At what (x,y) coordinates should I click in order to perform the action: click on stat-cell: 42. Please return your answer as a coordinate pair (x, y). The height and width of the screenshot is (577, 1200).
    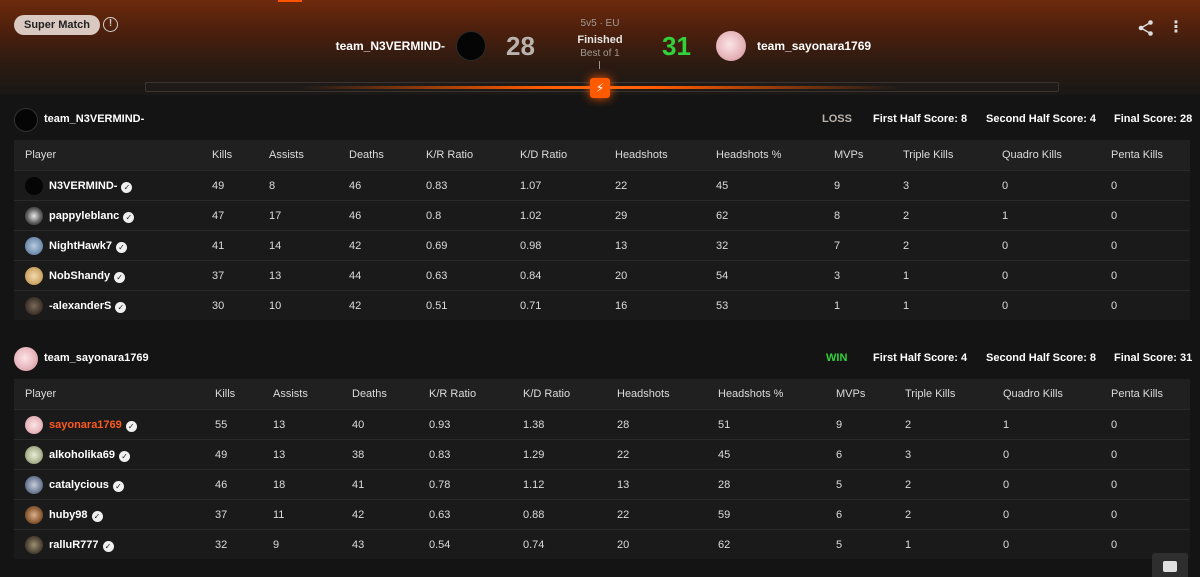
    Looking at the image, I should click on (358, 515).